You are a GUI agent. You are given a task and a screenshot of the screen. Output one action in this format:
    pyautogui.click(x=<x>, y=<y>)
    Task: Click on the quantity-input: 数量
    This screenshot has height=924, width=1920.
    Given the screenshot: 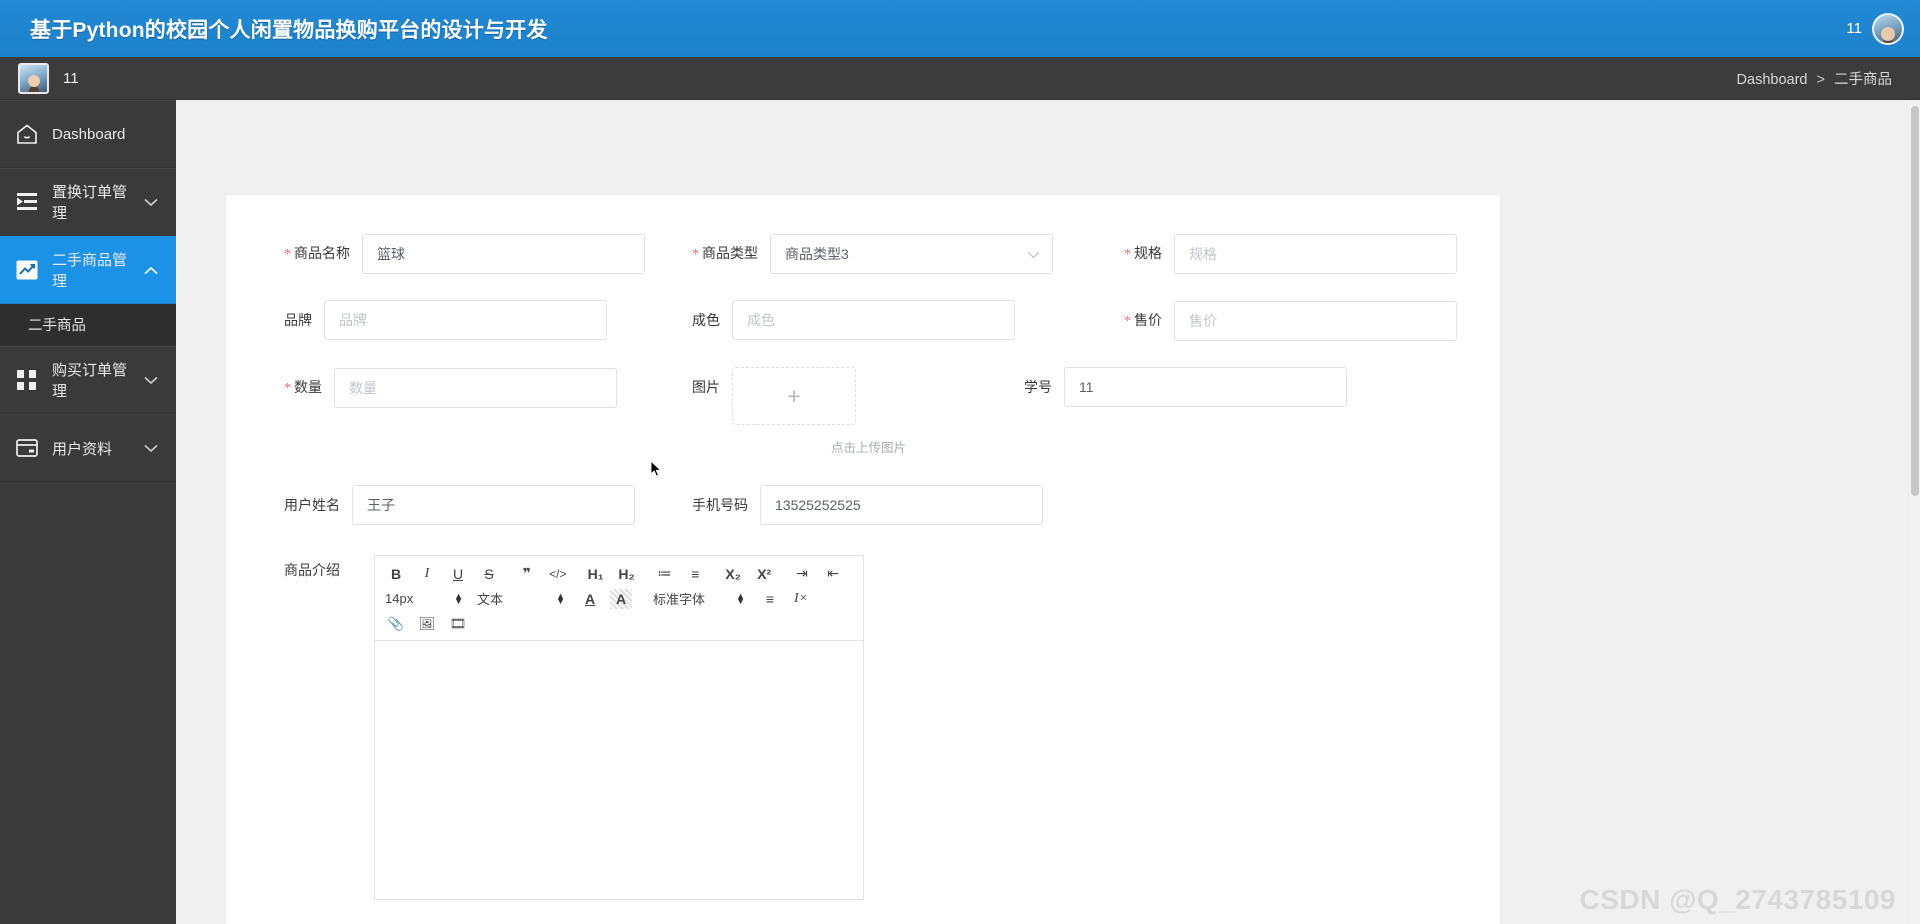 What is the action you would take?
    pyautogui.click(x=475, y=388)
    